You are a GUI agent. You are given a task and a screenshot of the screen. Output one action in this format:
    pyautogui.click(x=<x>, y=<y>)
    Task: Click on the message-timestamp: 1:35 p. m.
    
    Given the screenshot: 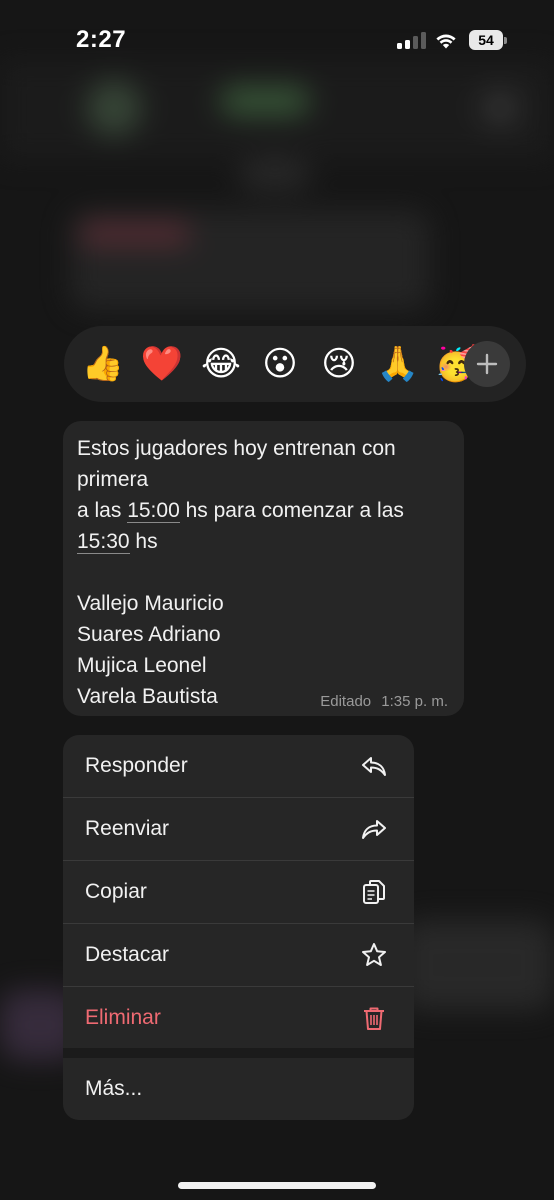 What is the action you would take?
    pyautogui.click(x=414, y=701)
    